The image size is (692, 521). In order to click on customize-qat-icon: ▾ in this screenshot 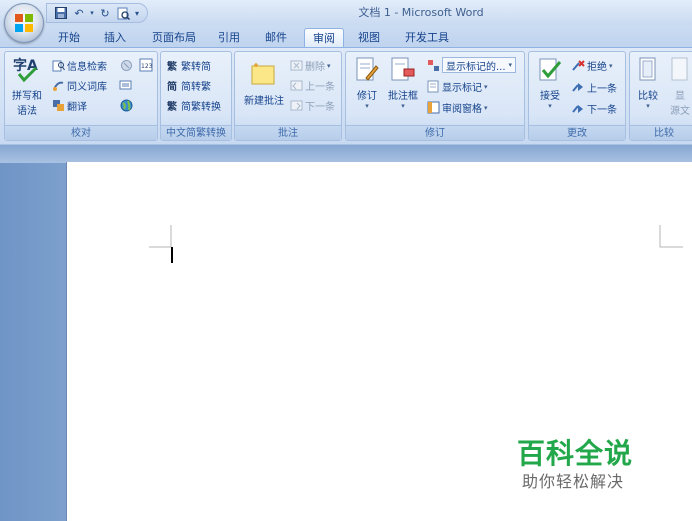, I will do `click(137, 13)`.